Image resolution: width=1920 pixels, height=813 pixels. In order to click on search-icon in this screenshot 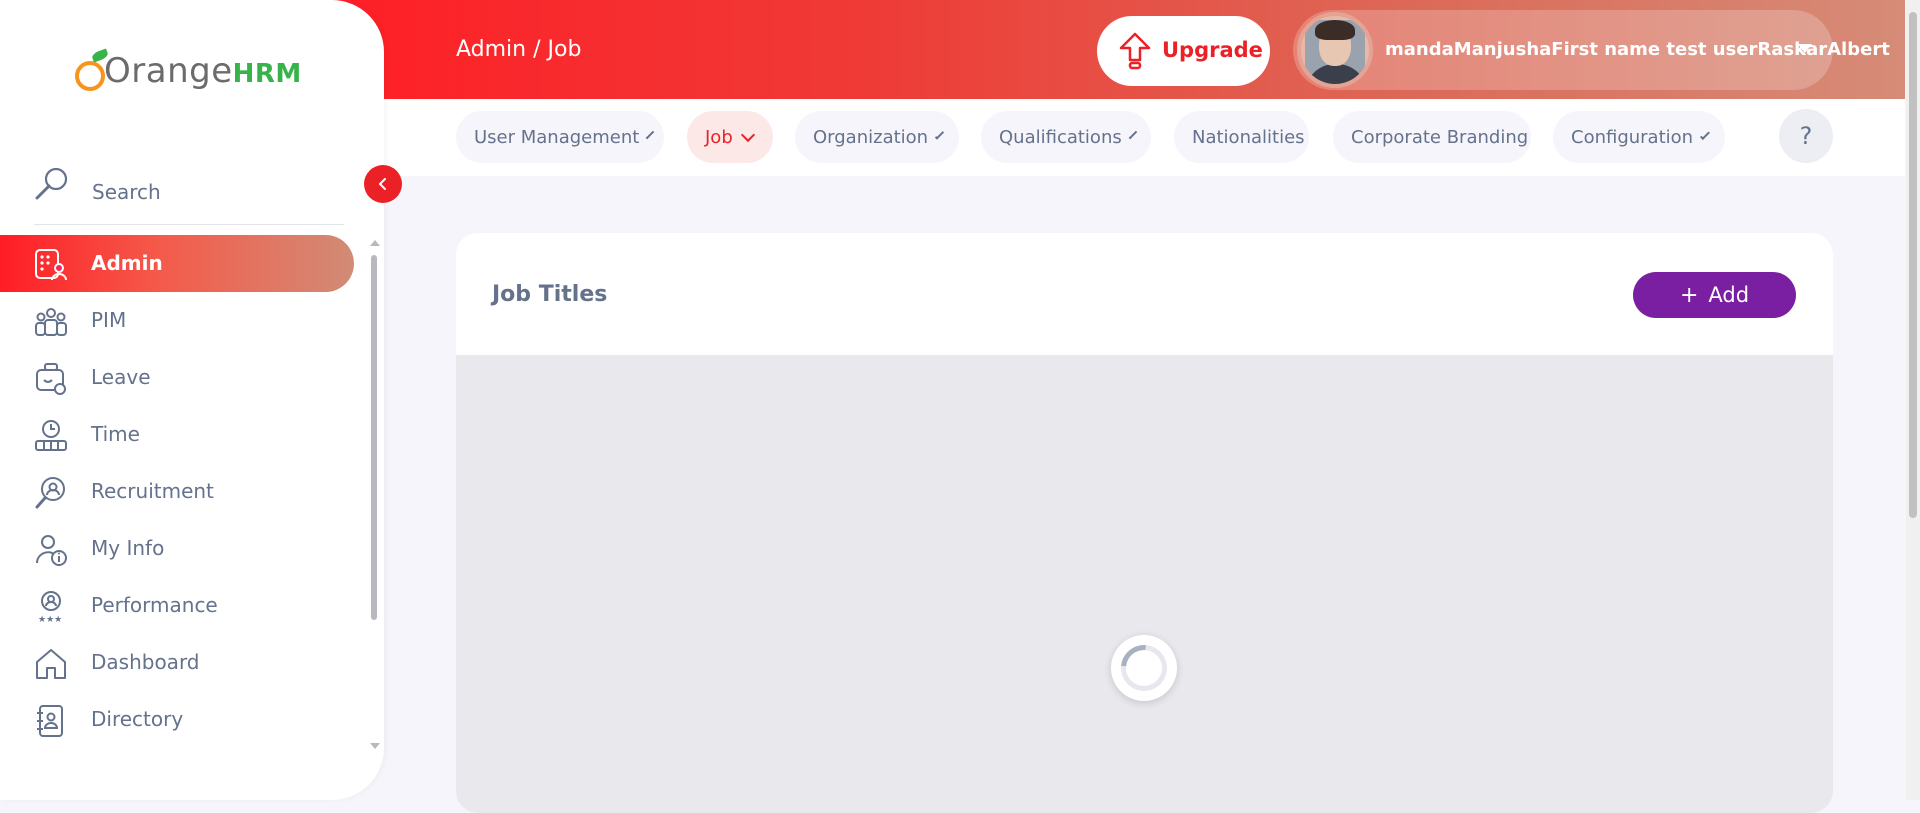, I will do `click(51, 183)`.